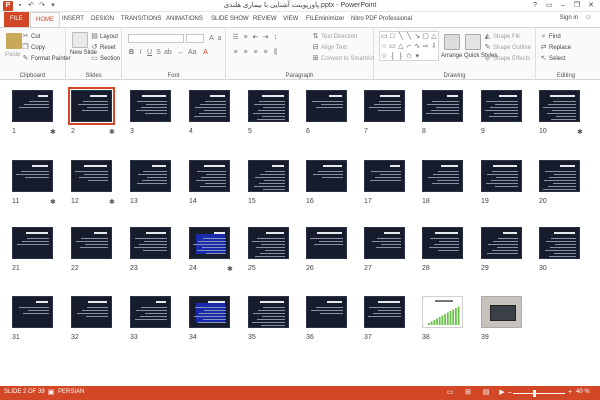  What do you see at coordinates (417, 47) in the screenshot?
I see `shape-curve-icon: ∿` at bounding box center [417, 47].